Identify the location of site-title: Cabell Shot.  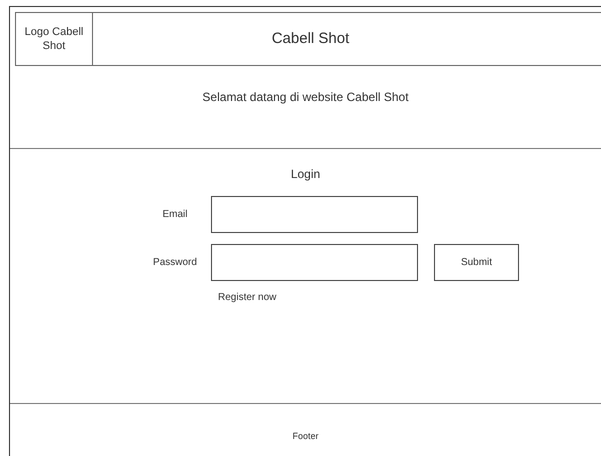
(311, 38).